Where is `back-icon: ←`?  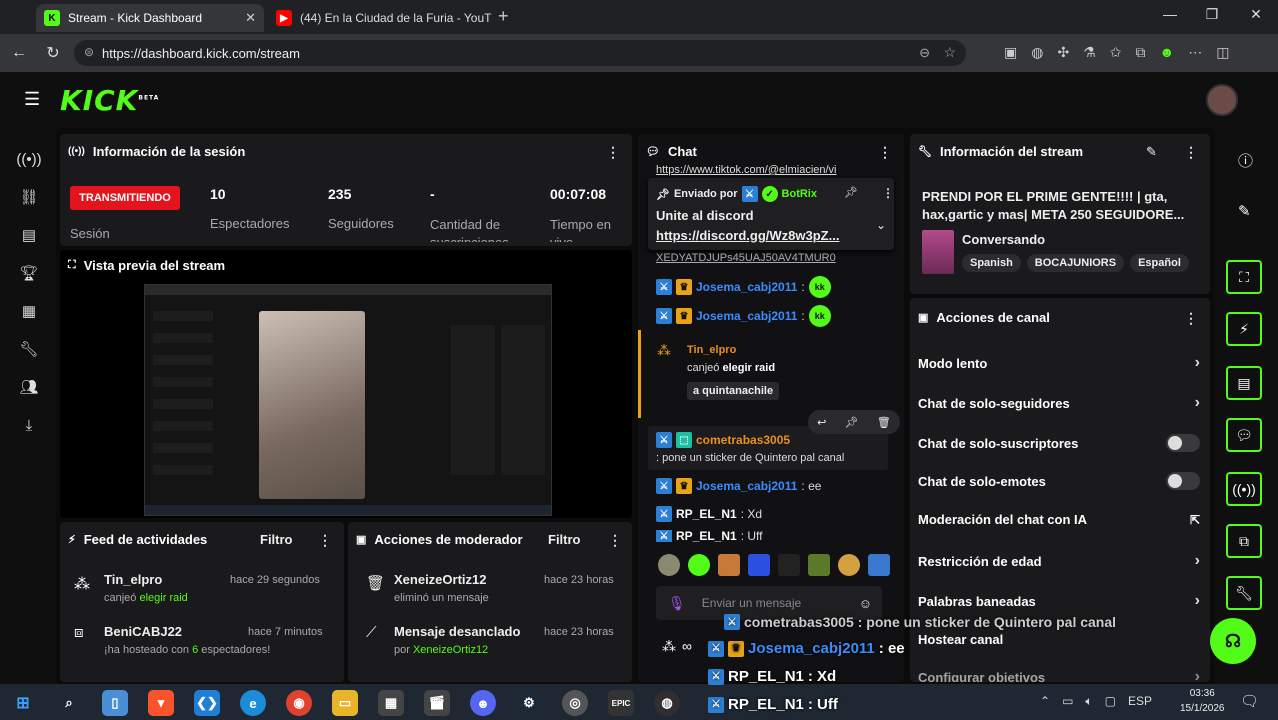
back-icon: ← is located at coordinates (19, 53).